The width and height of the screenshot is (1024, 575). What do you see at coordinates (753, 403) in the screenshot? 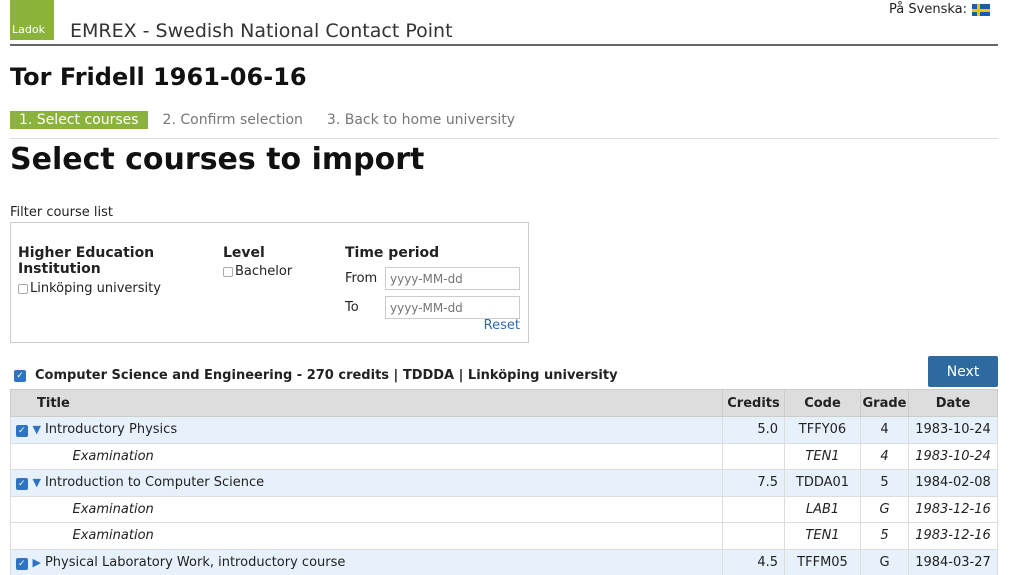
I see `header-credits: Credits` at bounding box center [753, 403].